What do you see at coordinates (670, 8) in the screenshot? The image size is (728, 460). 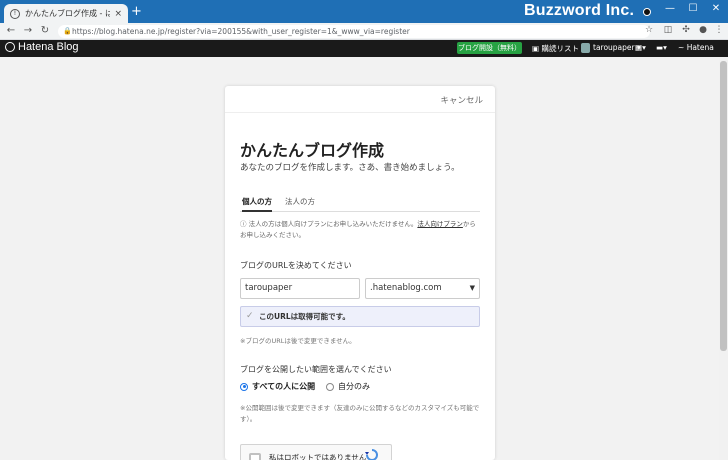 I see `minimize-button: —` at bounding box center [670, 8].